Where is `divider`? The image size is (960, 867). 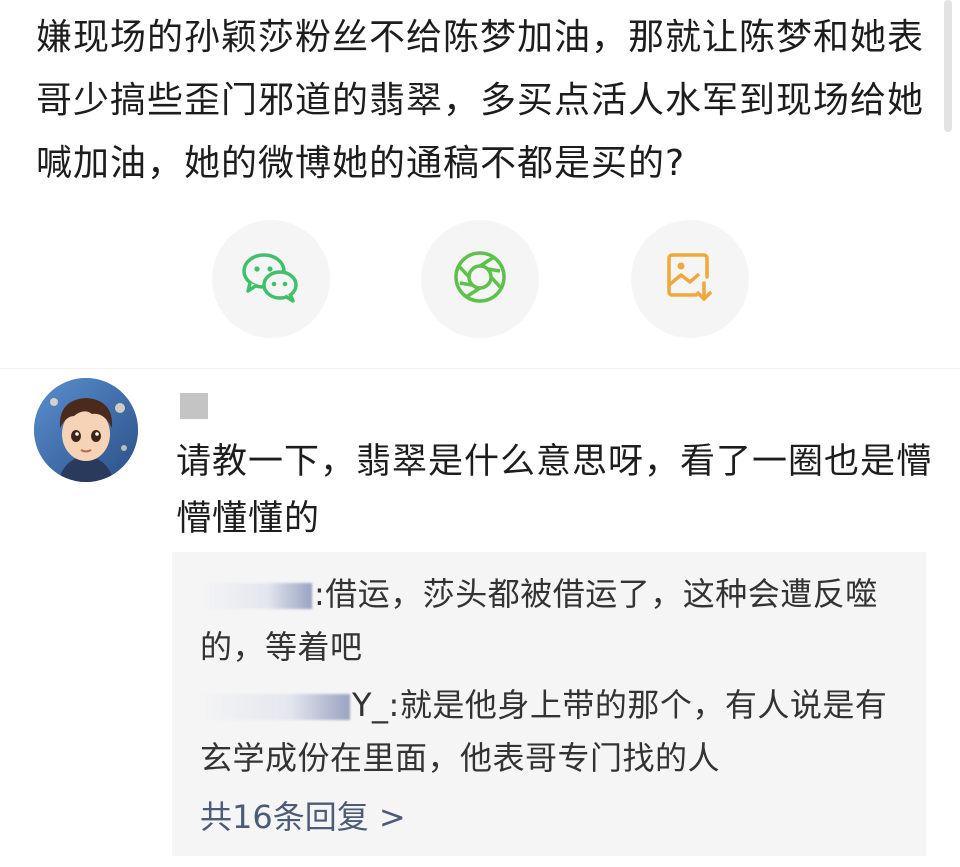 divider is located at coordinates (480, 368).